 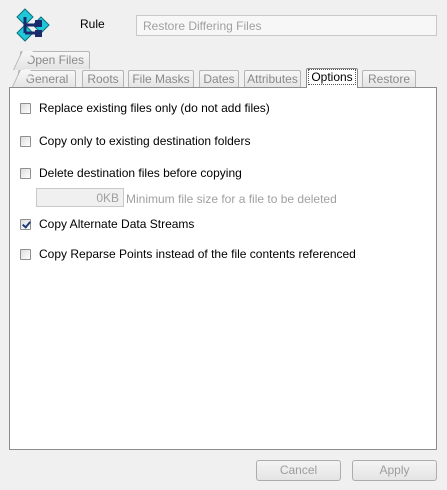 I want to click on tab-file-masks: File Masks, so click(x=161, y=79).